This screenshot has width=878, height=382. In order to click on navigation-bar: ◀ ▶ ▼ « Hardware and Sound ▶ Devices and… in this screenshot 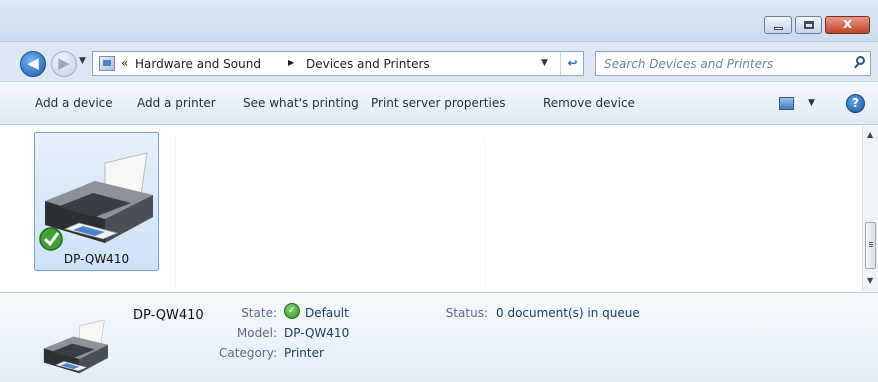, I will do `click(439, 62)`.